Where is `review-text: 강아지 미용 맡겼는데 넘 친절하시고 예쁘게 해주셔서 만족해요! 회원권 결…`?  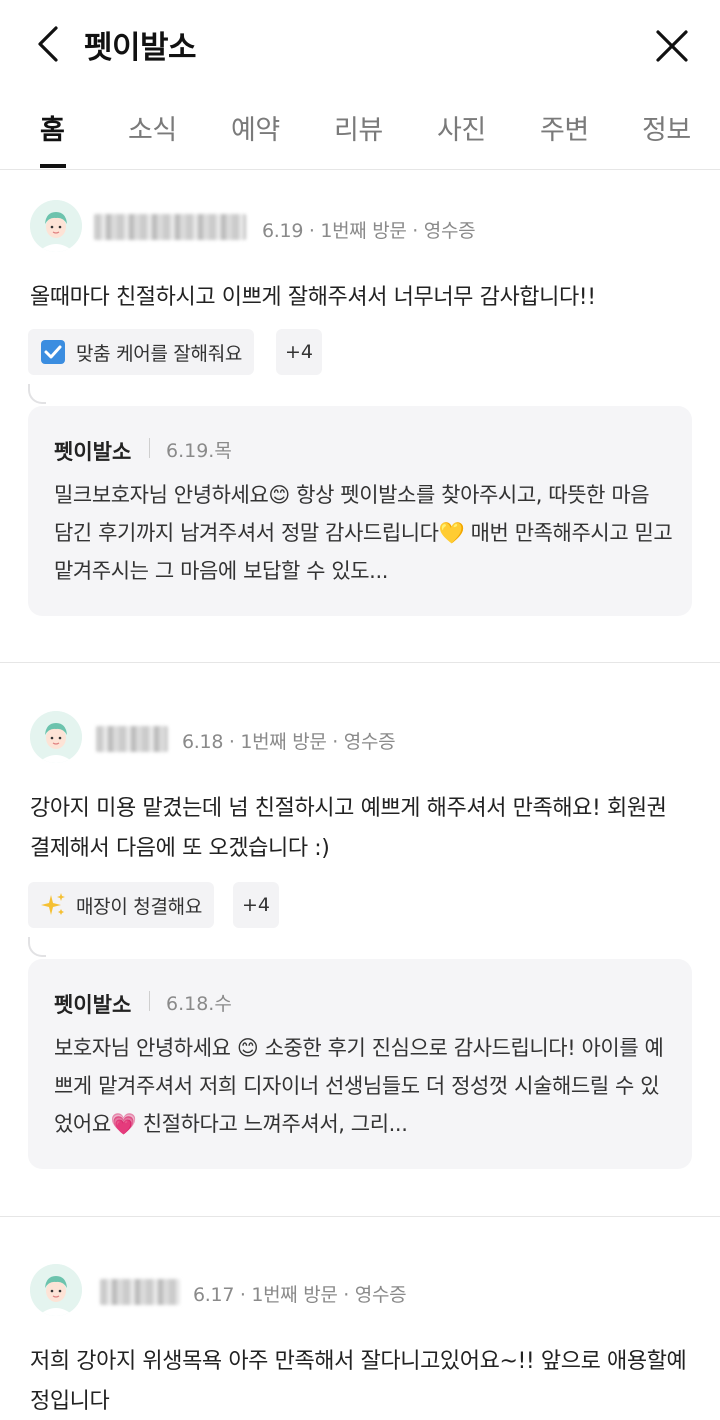 review-text: 강아지 미용 맡겼는데 넘 친절하시고 예쁘게 해주셔서 만족해요! 회원권 결… is located at coordinates (348, 828).